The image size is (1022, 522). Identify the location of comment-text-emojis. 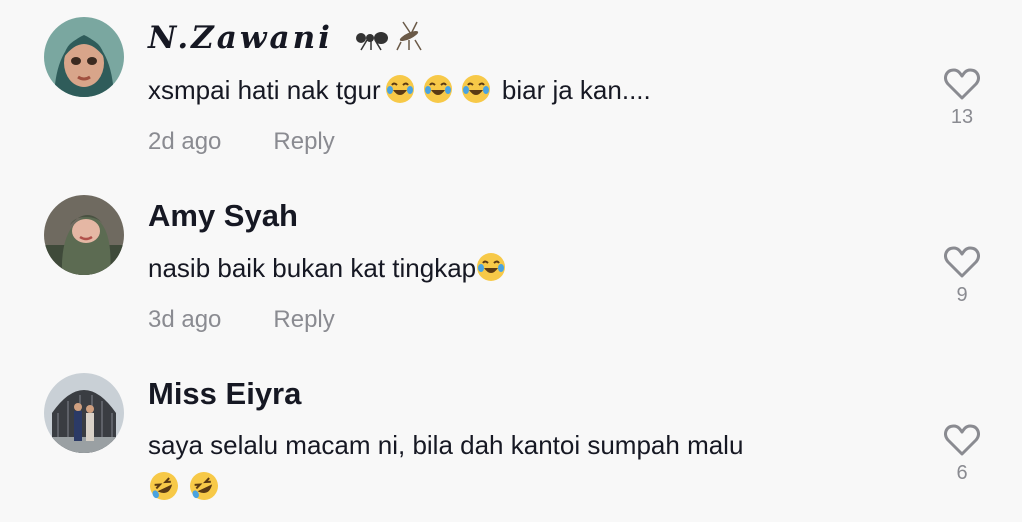
(186, 489).